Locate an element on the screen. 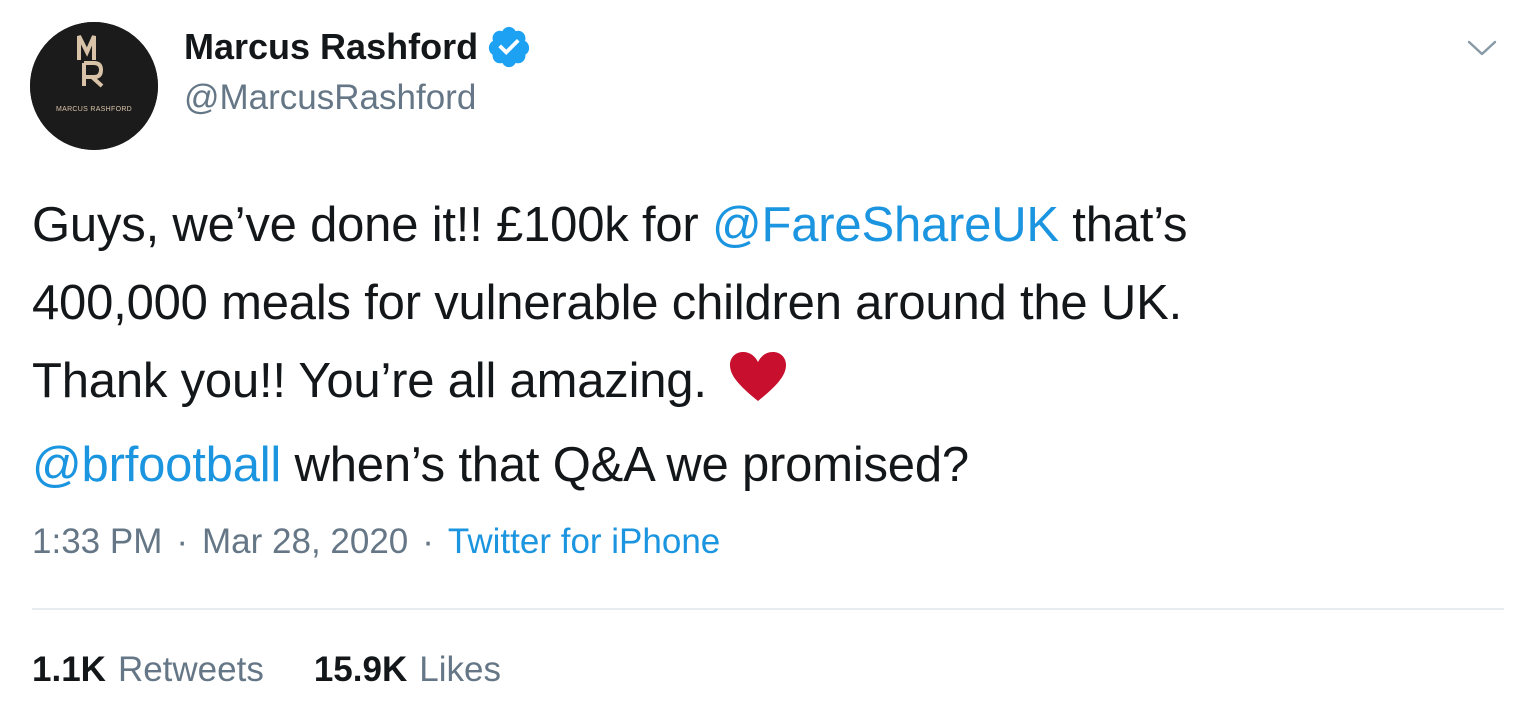 The height and width of the screenshot is (726, 1536). tweet-text-segment: Guys, we’ve done it!! £100k for is located at coordinates (372, 225).